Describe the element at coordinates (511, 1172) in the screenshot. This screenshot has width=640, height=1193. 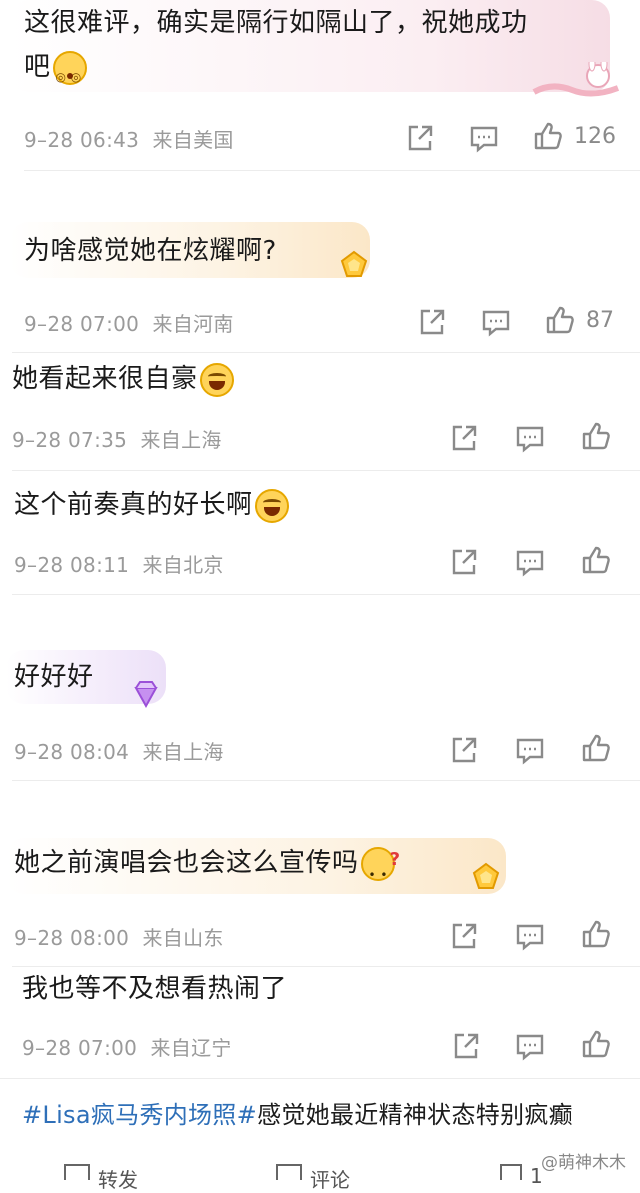
I see `thumbs-up-icon` at that location.